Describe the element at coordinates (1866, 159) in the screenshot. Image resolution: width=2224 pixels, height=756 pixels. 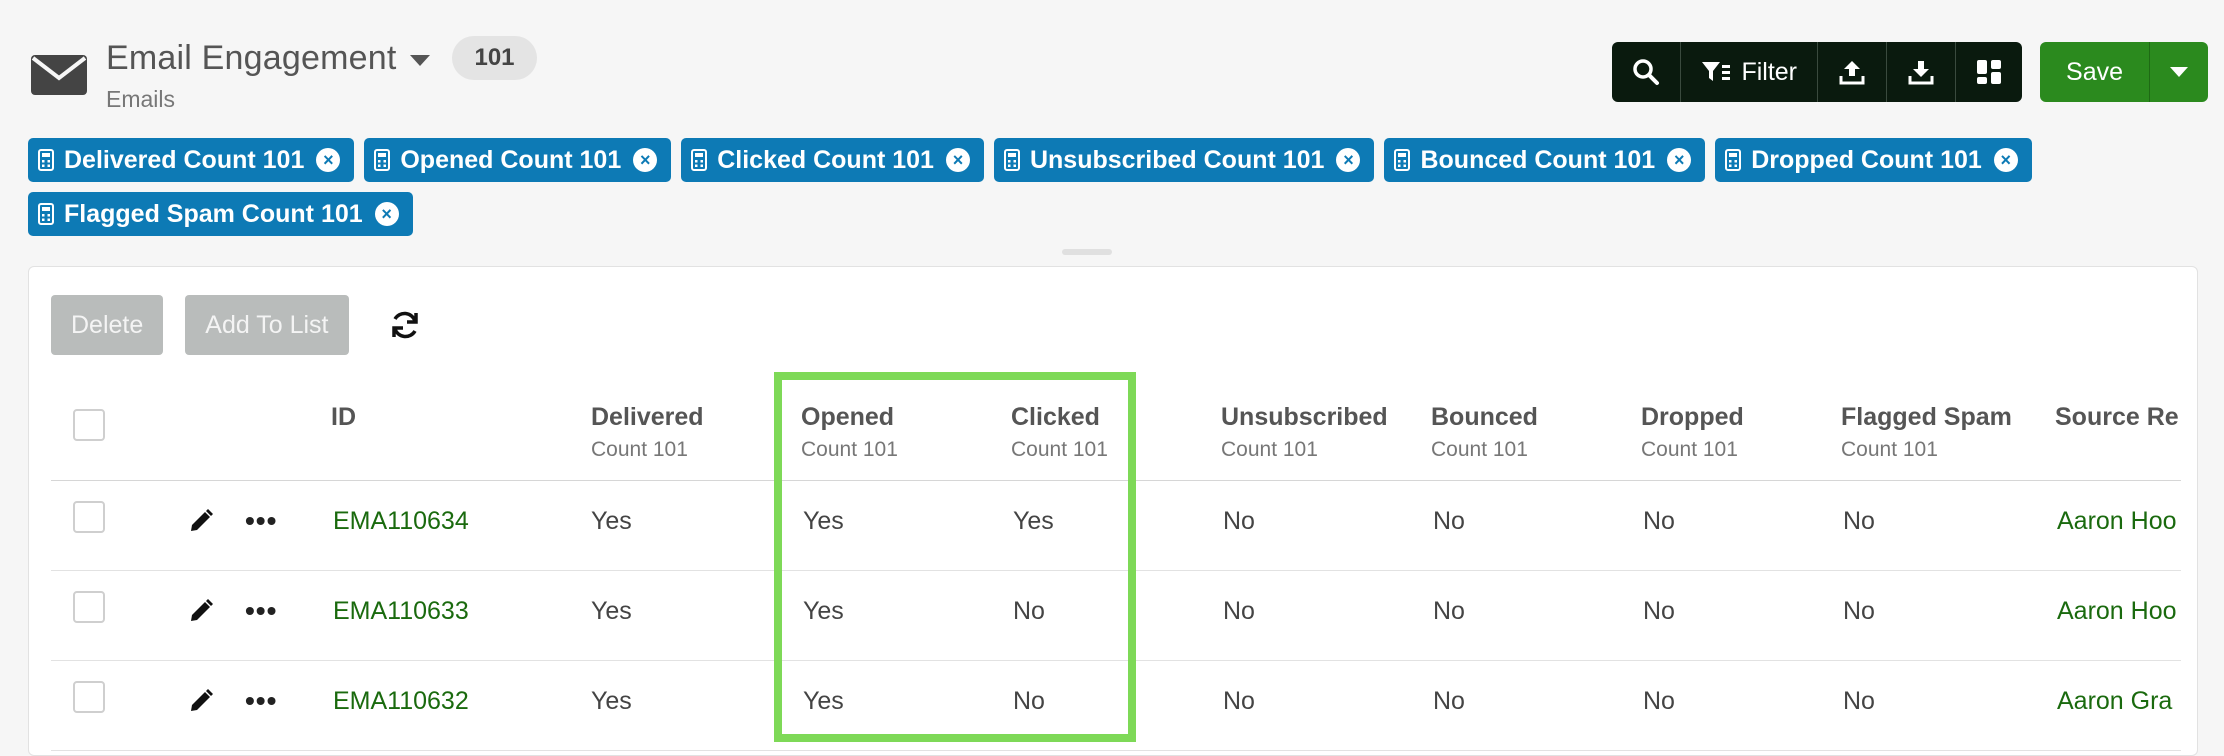
I see `filter-chip-label: Dropped Count 101` at that location.